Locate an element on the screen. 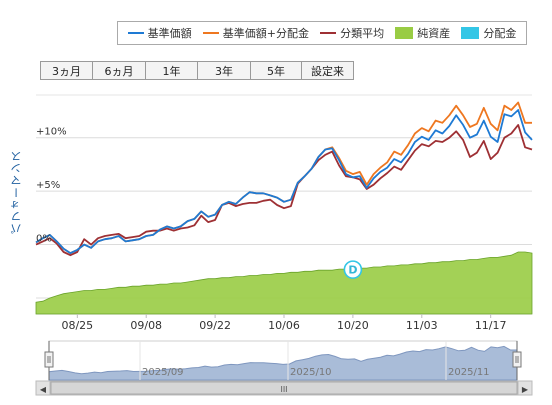 This screenshot has width=552, height=405. legend-item-nav-plus-dividend: 基準価額+分配金 is located at coordinates (255, 33).